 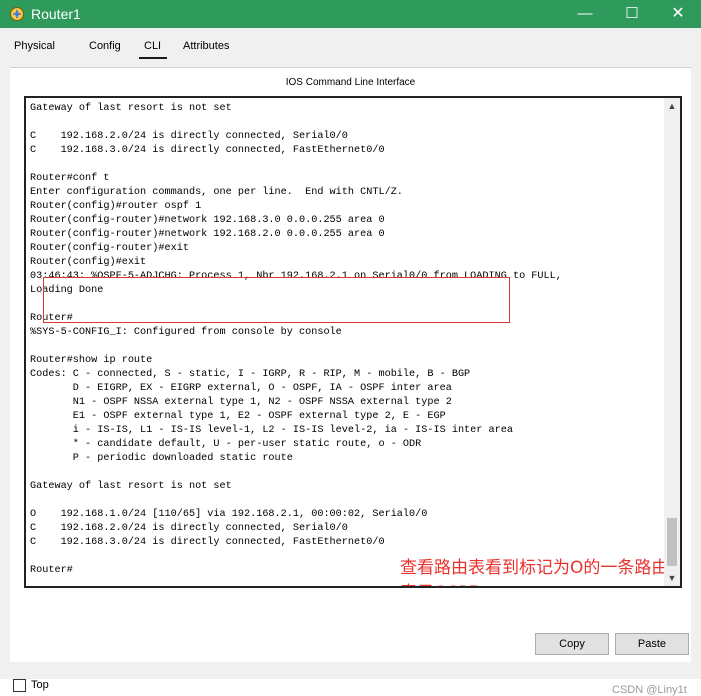 What do you see at coordinates (105, 46) in the screenshot?
I see `tab-config: Config` at bounding box center [105, 46].